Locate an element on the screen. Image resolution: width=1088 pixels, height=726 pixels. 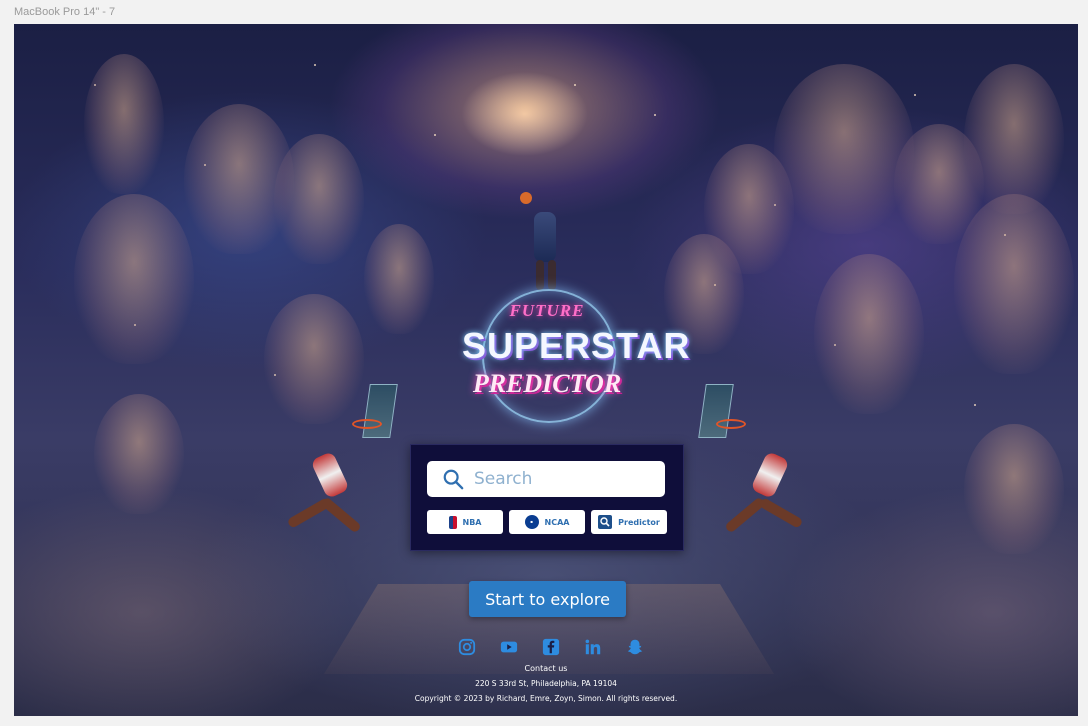
future-superstar-predictor-logo: FUTURE SUPERSTAR PREDICTOR is located at coordinates (576, 356).